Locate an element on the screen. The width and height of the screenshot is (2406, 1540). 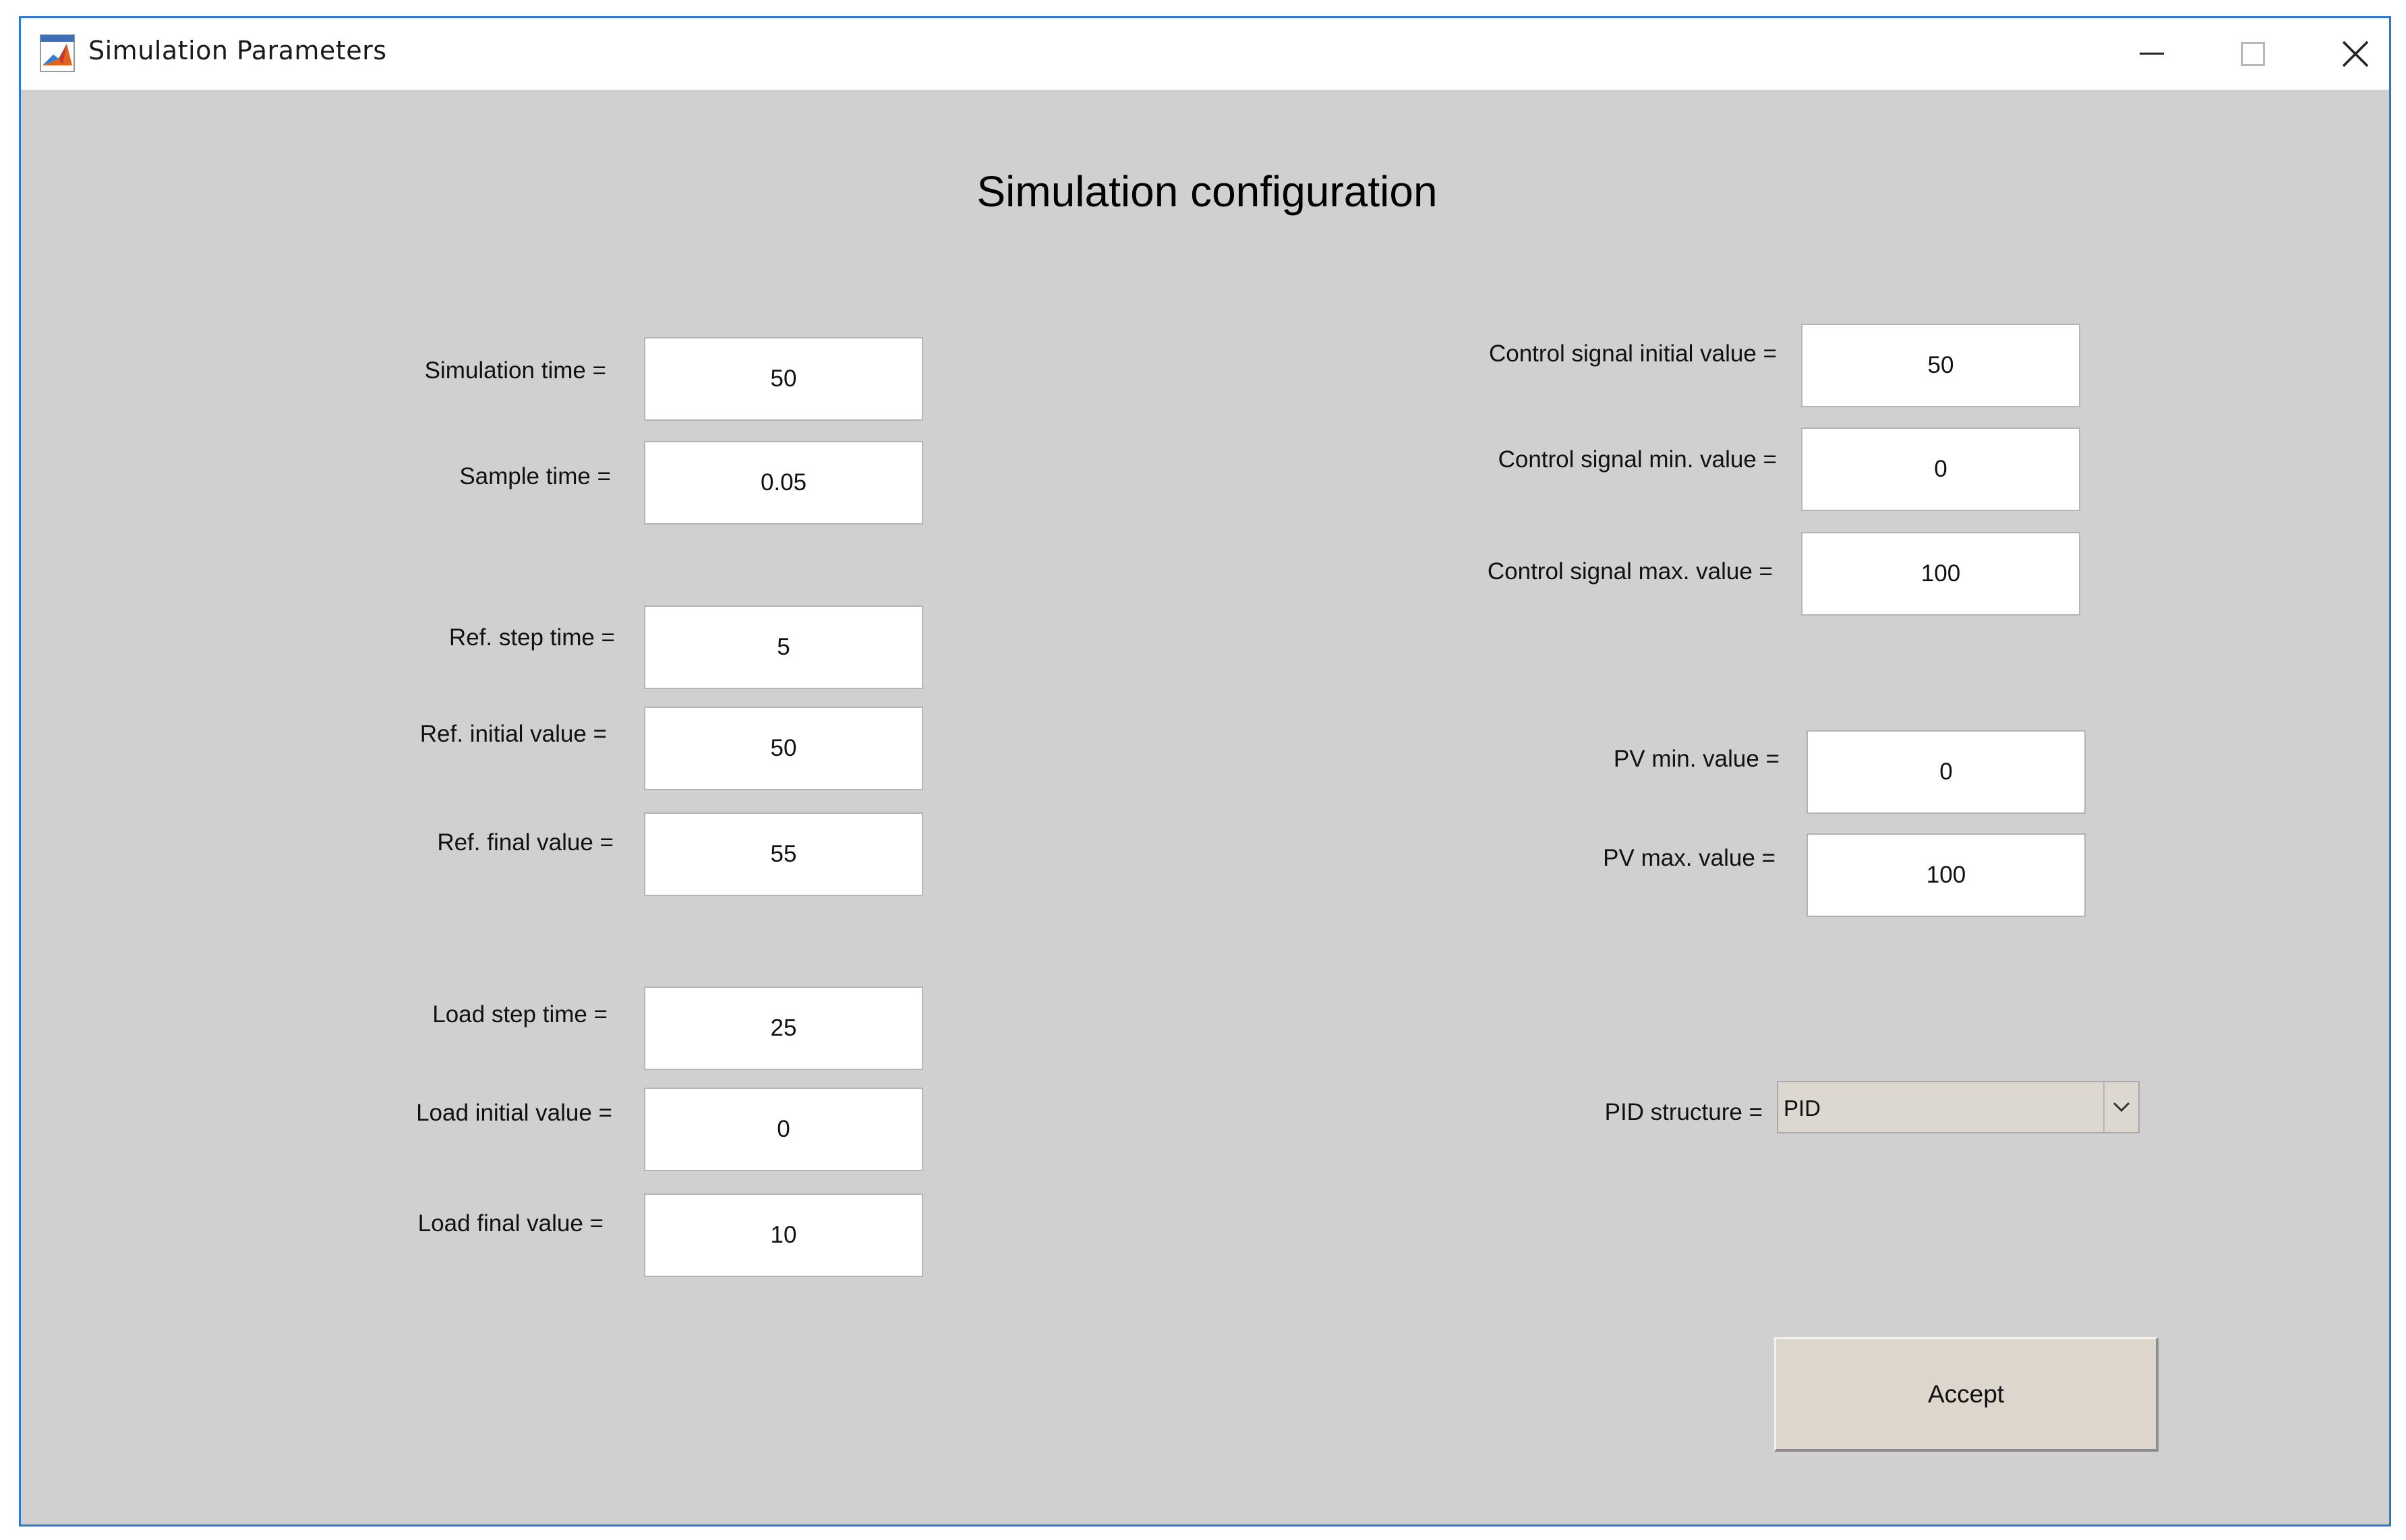
load-step-time-label: Load step time = is located at coordinates (520, 1014).